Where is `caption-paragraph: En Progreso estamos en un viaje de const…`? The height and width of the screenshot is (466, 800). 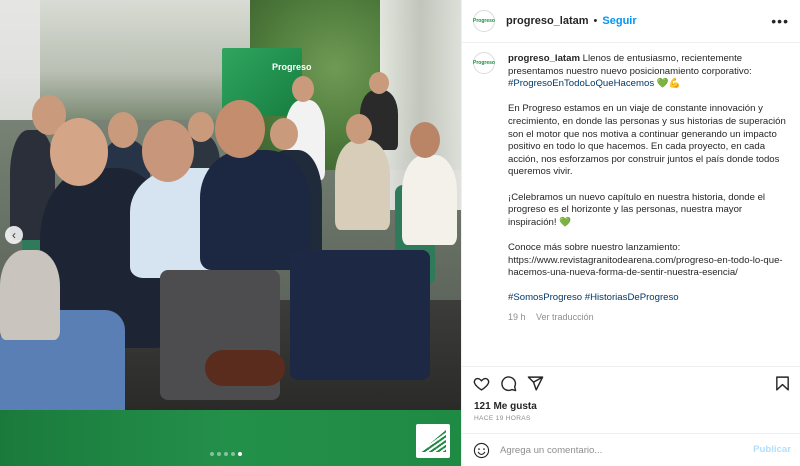
caption-paragraph: En Progreso estamos en un viaje de const… is located at coordinates (647, 140).